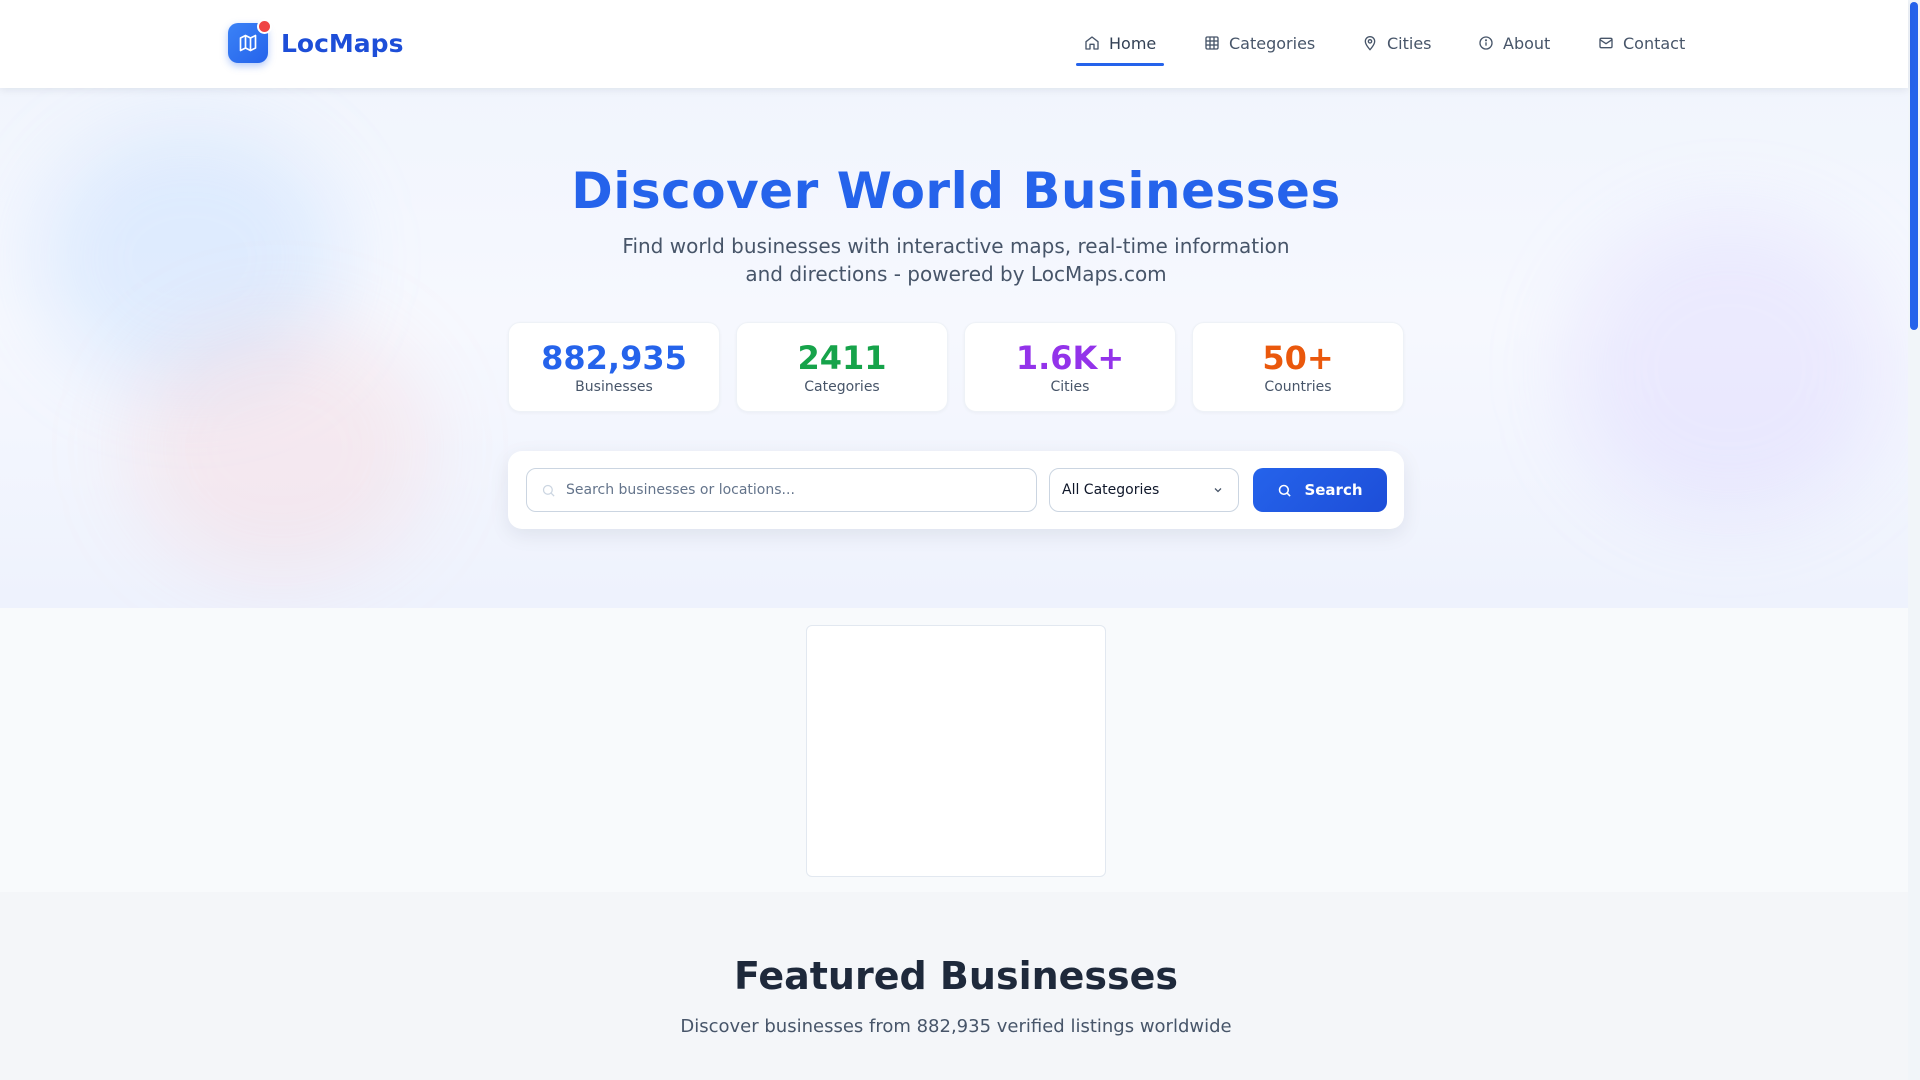 This screenshot has width=1920, height=1080. What do you see at coordinates (842, 387) in the screenshot?
I see `stat-label: Categories` at bounding box center [842, 387].